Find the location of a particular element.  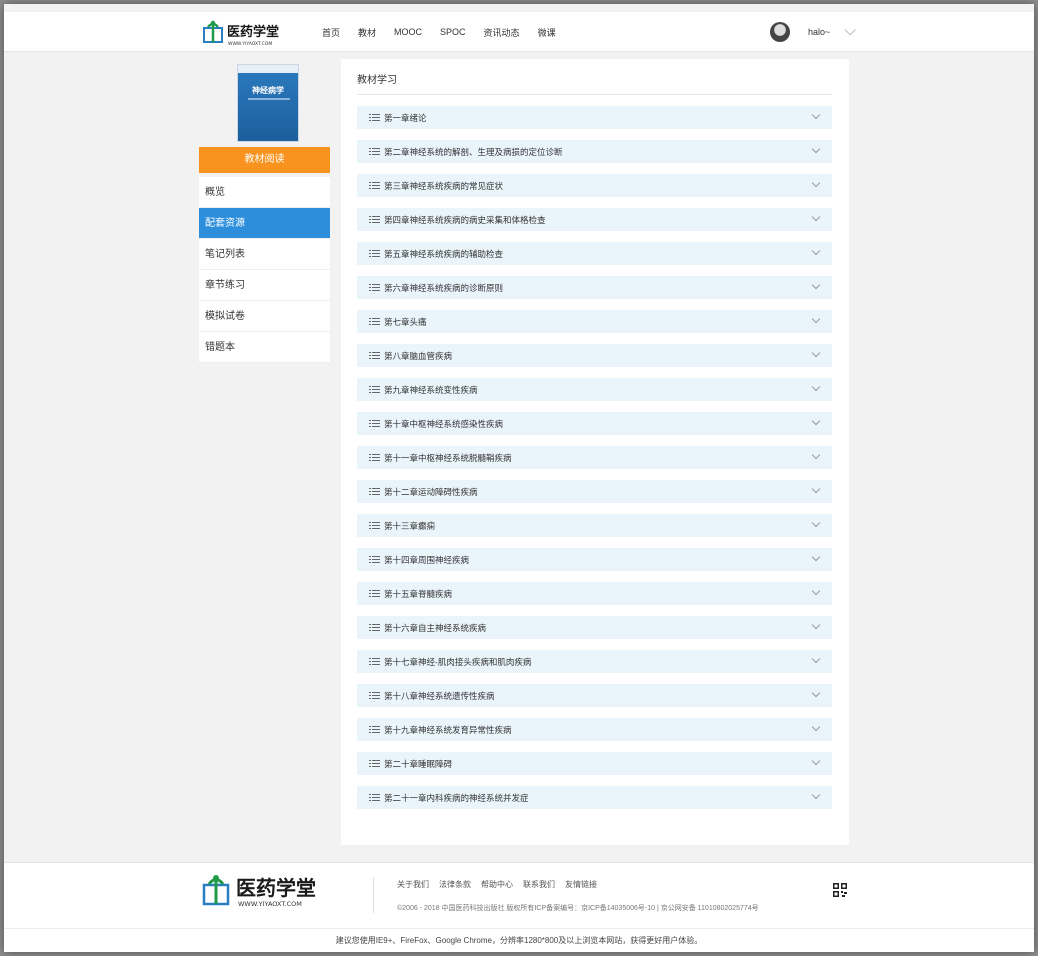

chapter-item: 第十二章运动障碍性疾病 is located at coordinates (594, 491).